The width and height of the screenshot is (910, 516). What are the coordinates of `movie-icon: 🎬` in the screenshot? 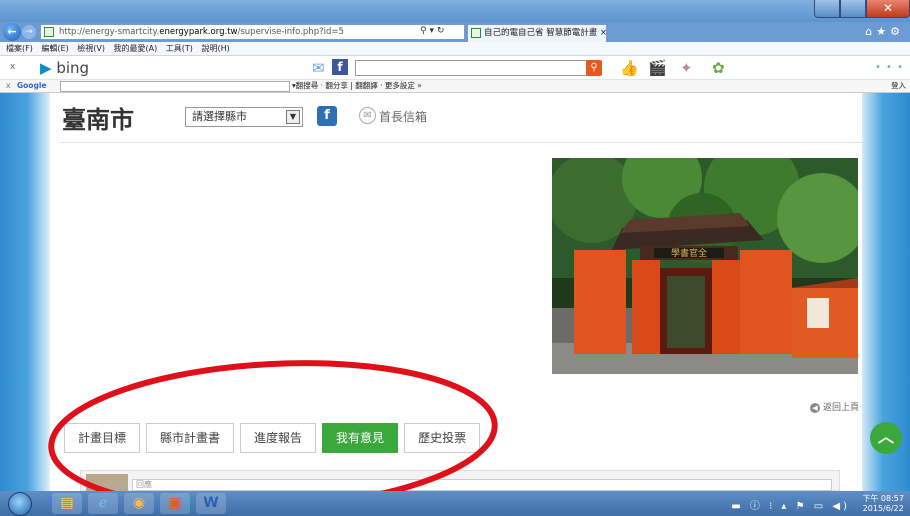 It's located at (657, 68).